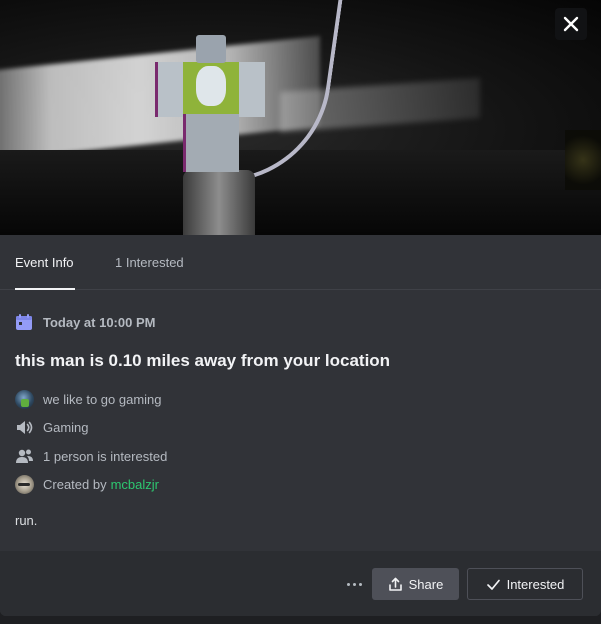 The width and height of the screenshot is (601, 624). What do you see at coordinates (535, 584) in the screenshot?
I see `interested-label: Interested` at bounding box center [535, 584].